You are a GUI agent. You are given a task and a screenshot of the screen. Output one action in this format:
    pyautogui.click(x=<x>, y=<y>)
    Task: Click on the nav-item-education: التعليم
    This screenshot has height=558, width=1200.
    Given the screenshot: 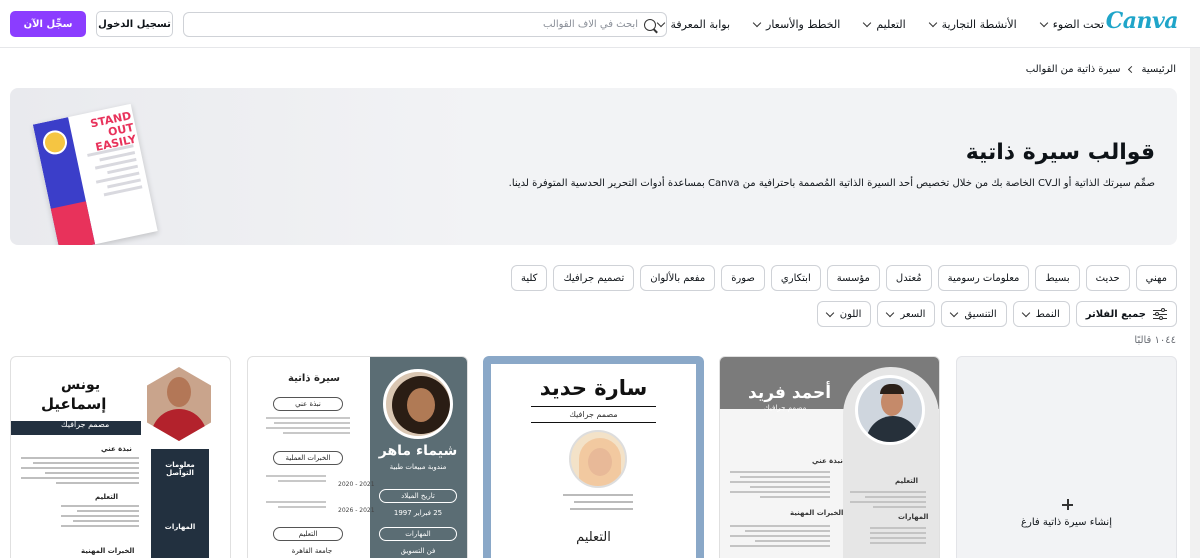 What is the action you would take?
    pyautogui.click(x=884, y=24)
    